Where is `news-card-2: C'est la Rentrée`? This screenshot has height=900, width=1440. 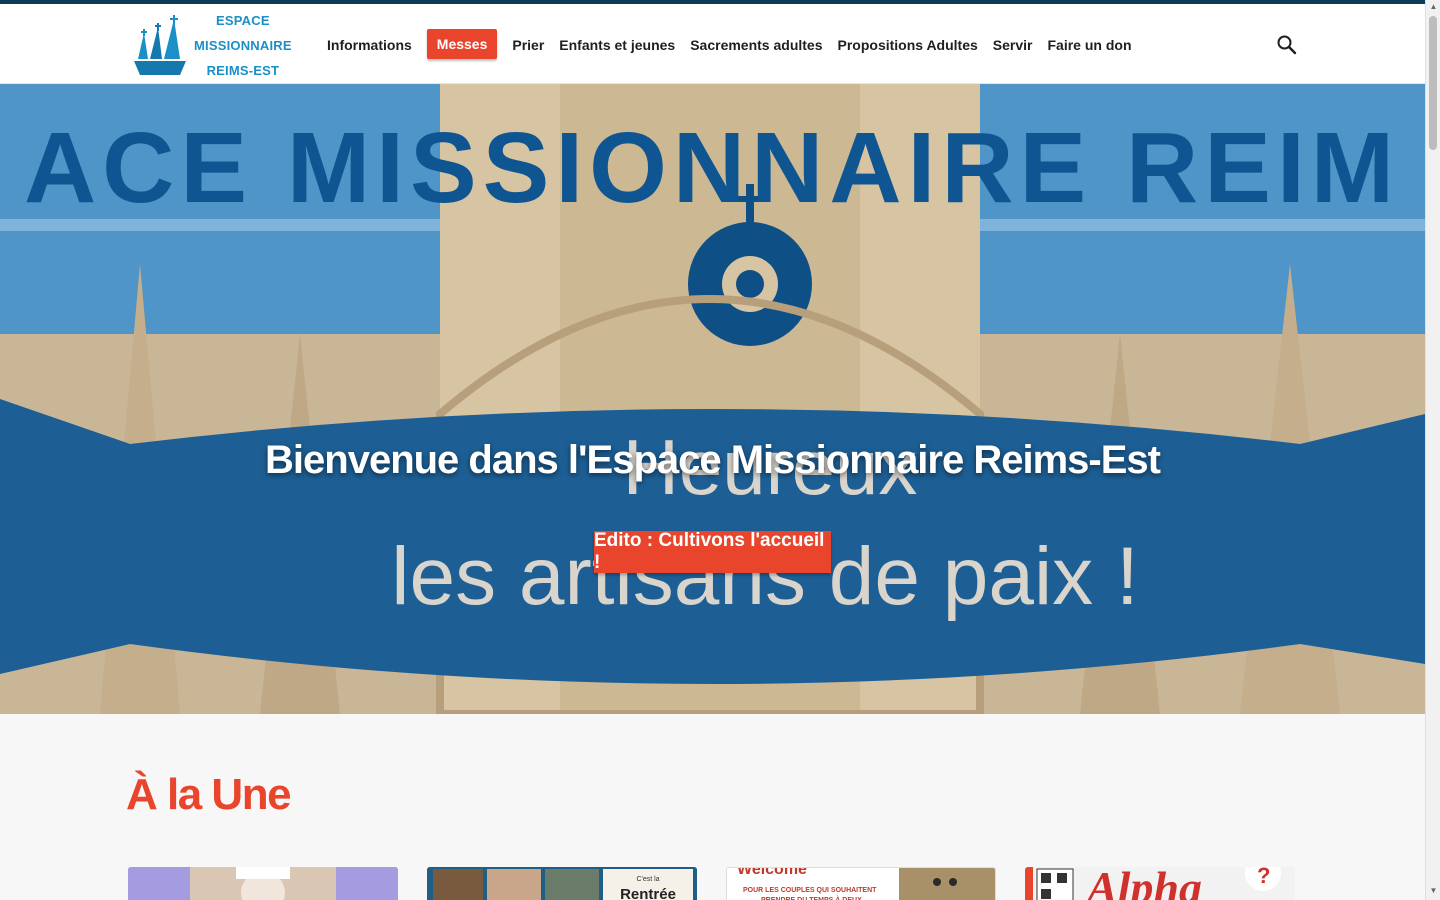
news-card-2: C'est la Rentrée is located at coordinates (562, 883).